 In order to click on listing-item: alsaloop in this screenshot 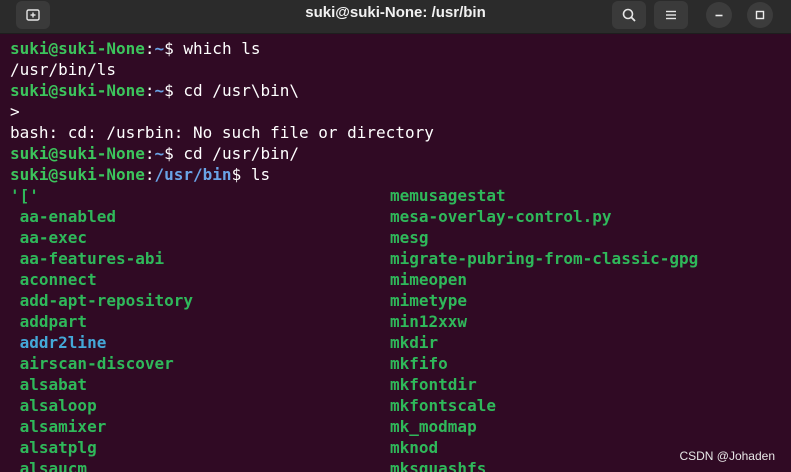, I will do `click(53, 405)`.